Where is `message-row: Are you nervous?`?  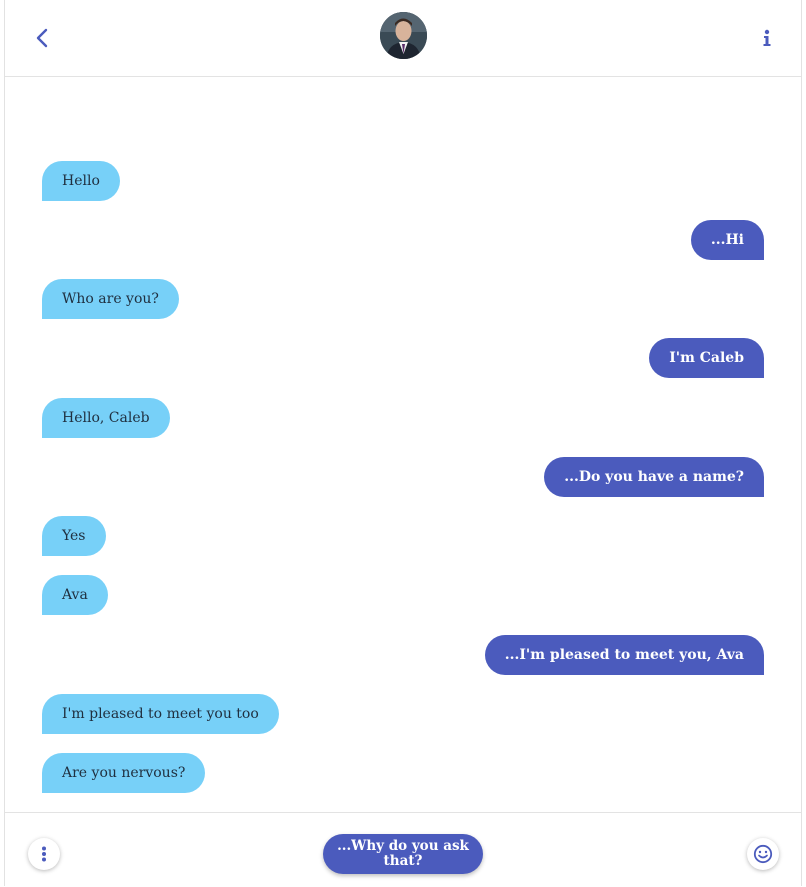
message-row: Are you nervous? is located at coordinates (403, 773).